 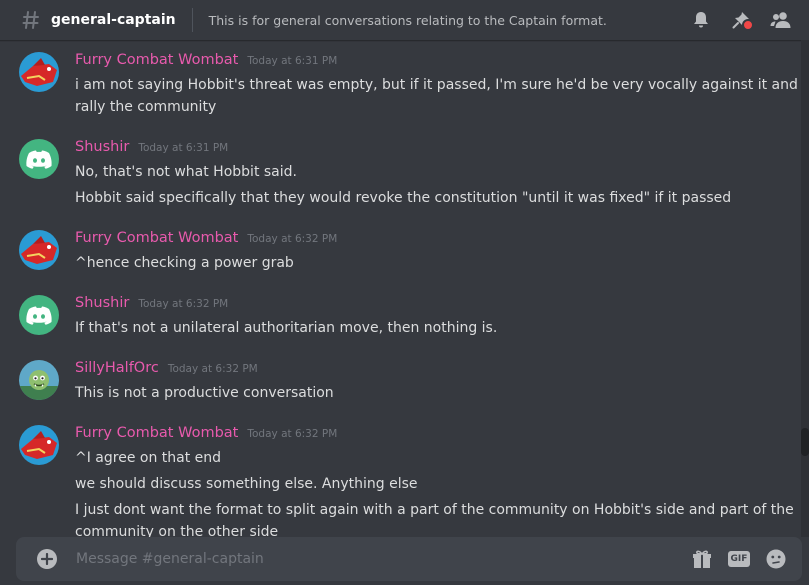 I want to click on author-name: SillyHalfOrc, so click(x=117, y=368).